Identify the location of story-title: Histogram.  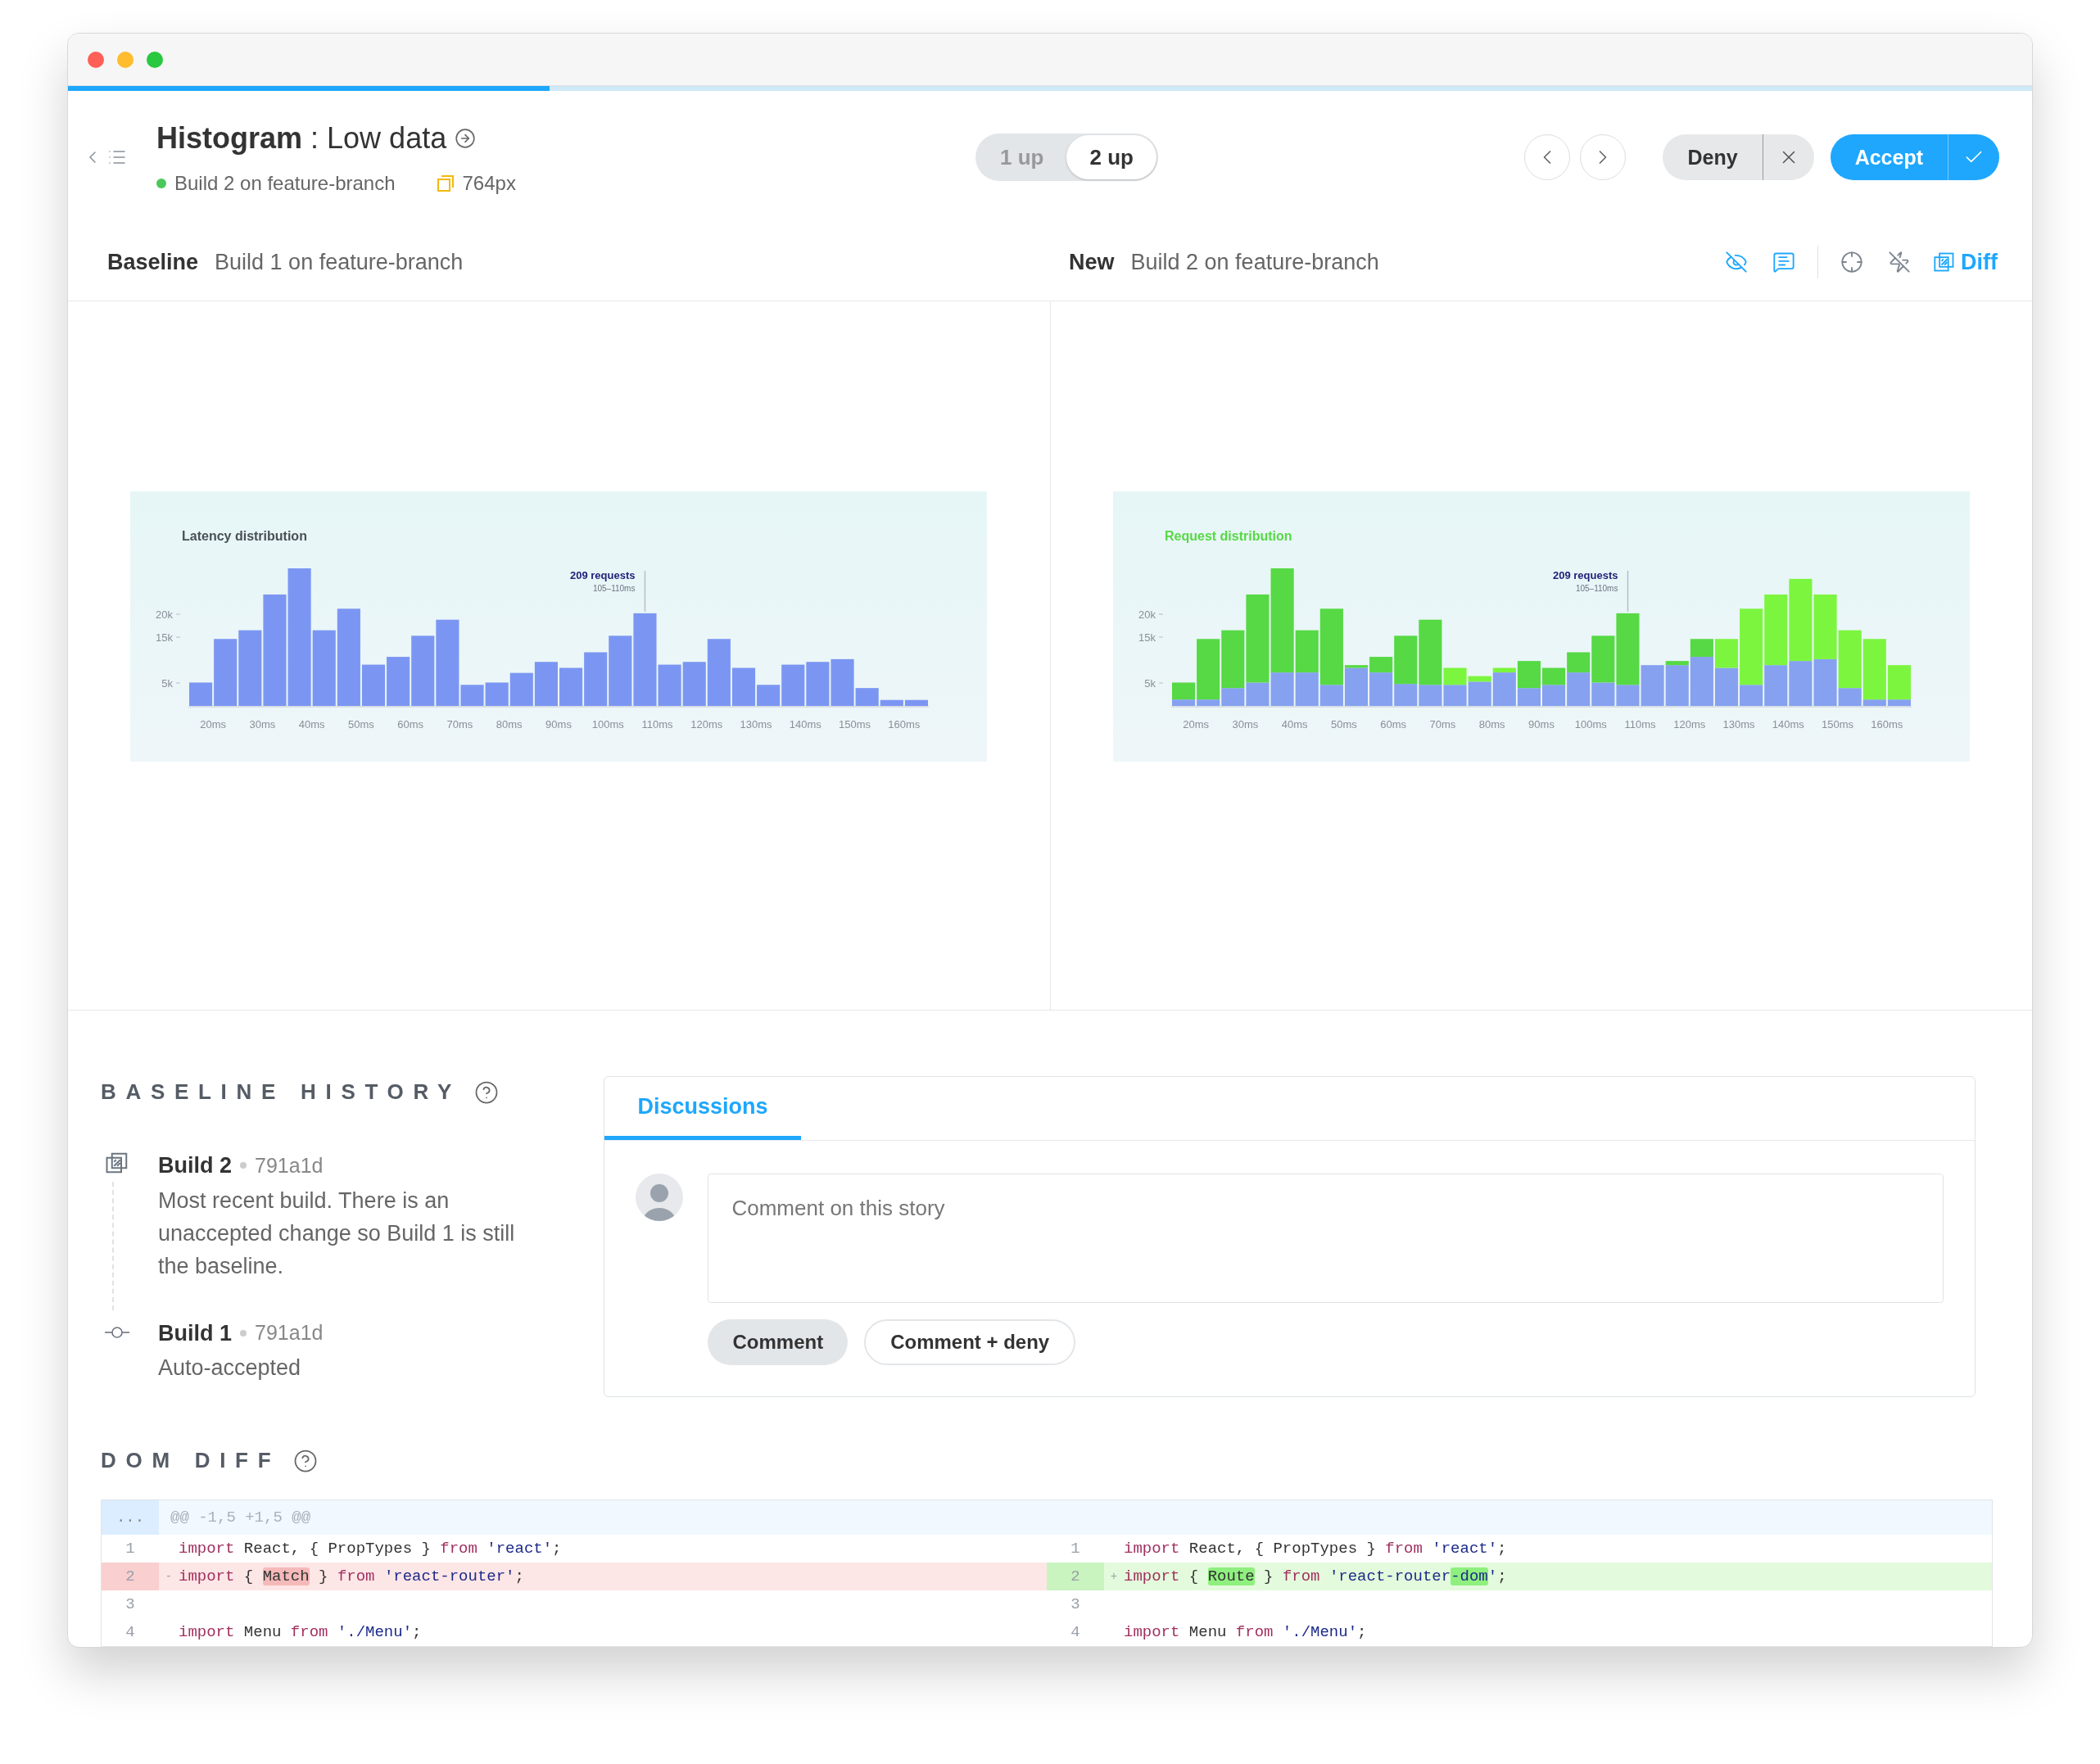
(229, 138).